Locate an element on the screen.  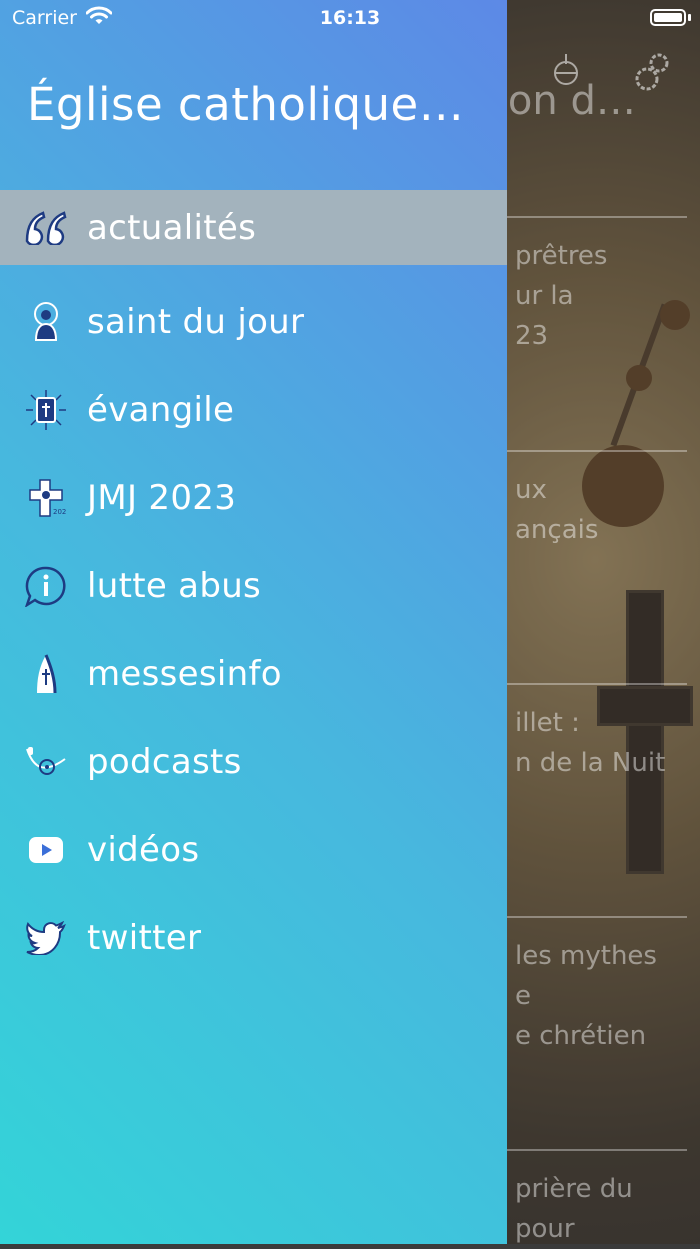
menu-item-label: évangile is located at coordinates (161, 410).